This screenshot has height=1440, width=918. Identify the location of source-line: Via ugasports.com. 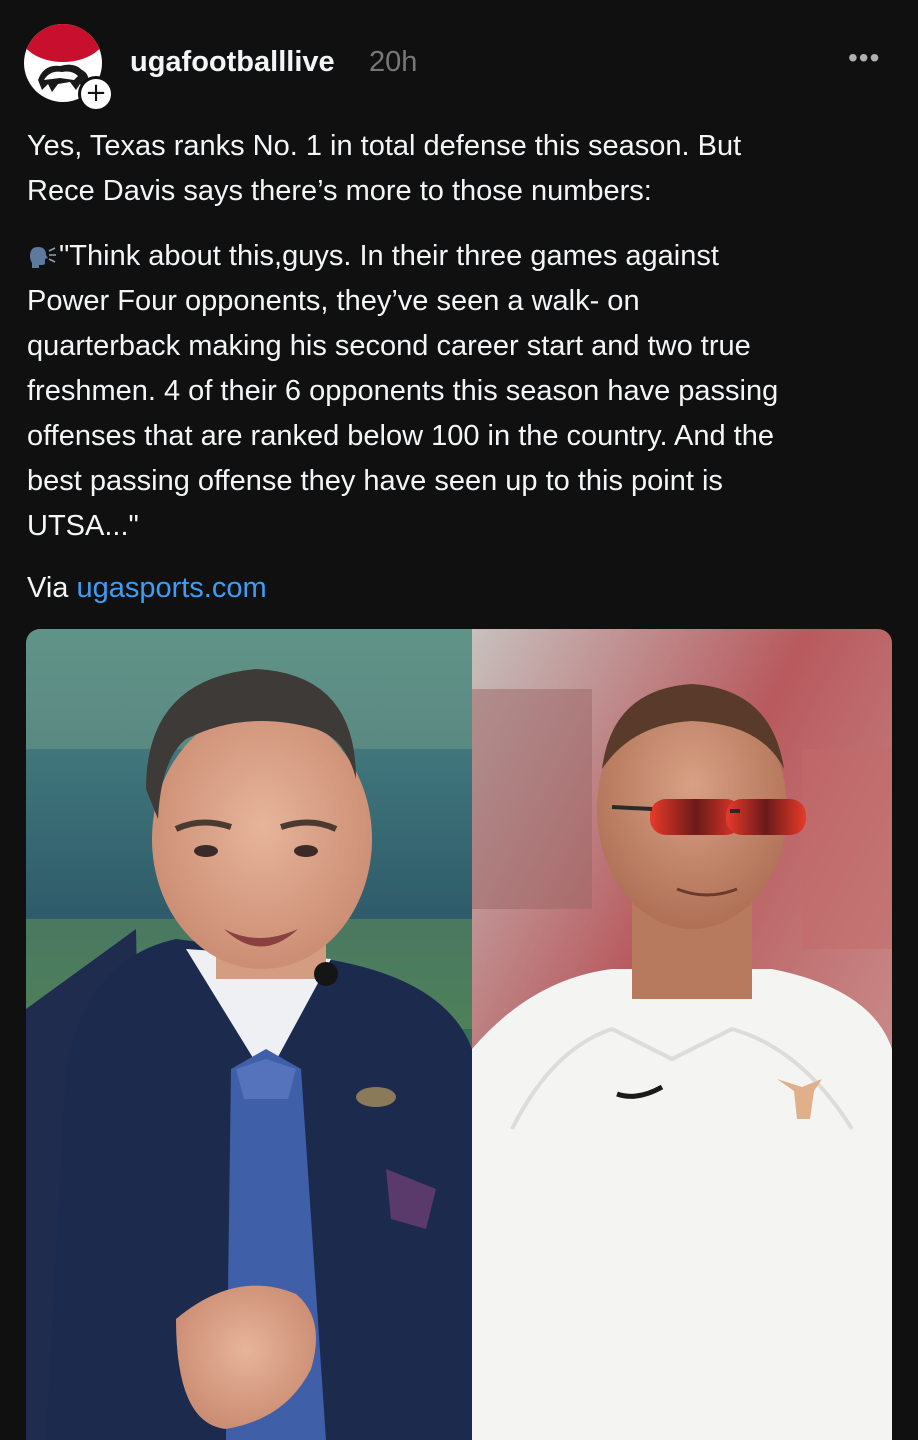
(147, 588).